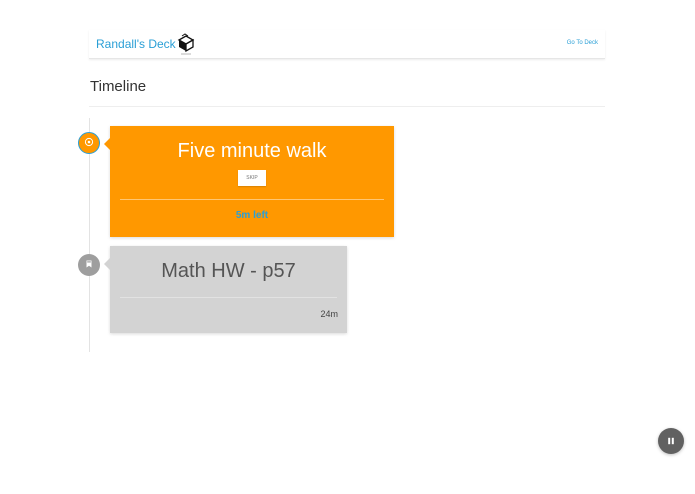 This screenshot has height=494, width=695. I want to click on deck-logo-icon, so click(186, 44).